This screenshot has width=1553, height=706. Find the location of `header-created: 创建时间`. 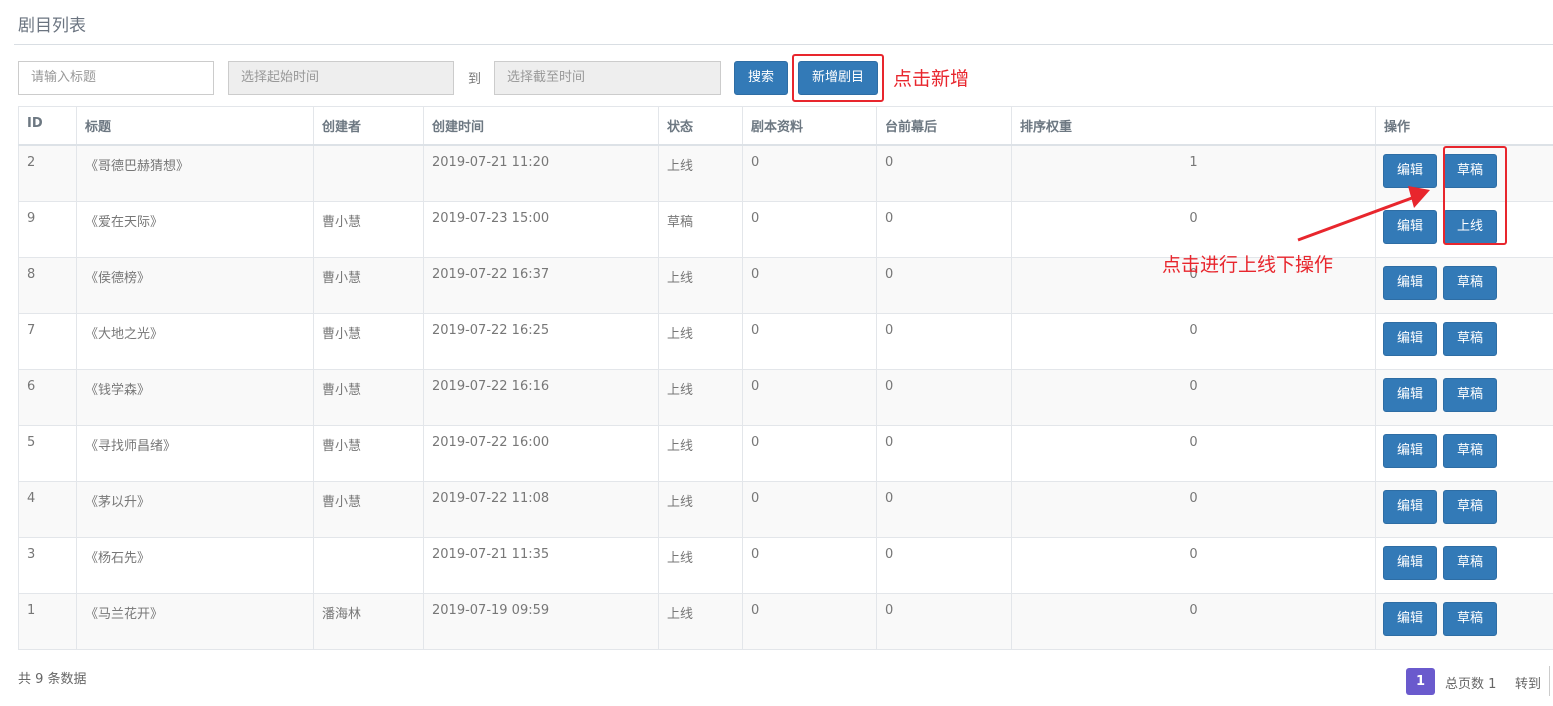

header-created: 创建时间 is located at coordinates (541, 126).